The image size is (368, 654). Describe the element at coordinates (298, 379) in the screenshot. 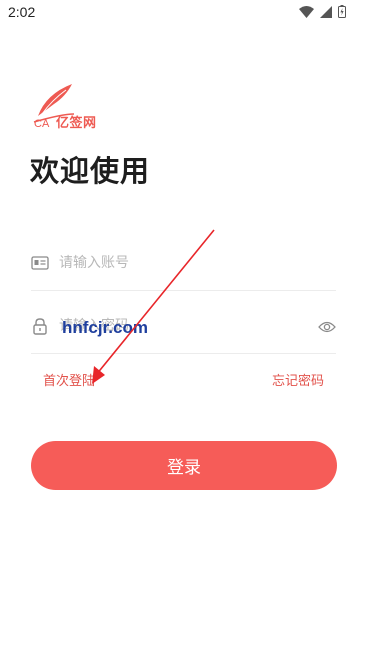

I see `forgot-password-link: 忘记密码` at that location.